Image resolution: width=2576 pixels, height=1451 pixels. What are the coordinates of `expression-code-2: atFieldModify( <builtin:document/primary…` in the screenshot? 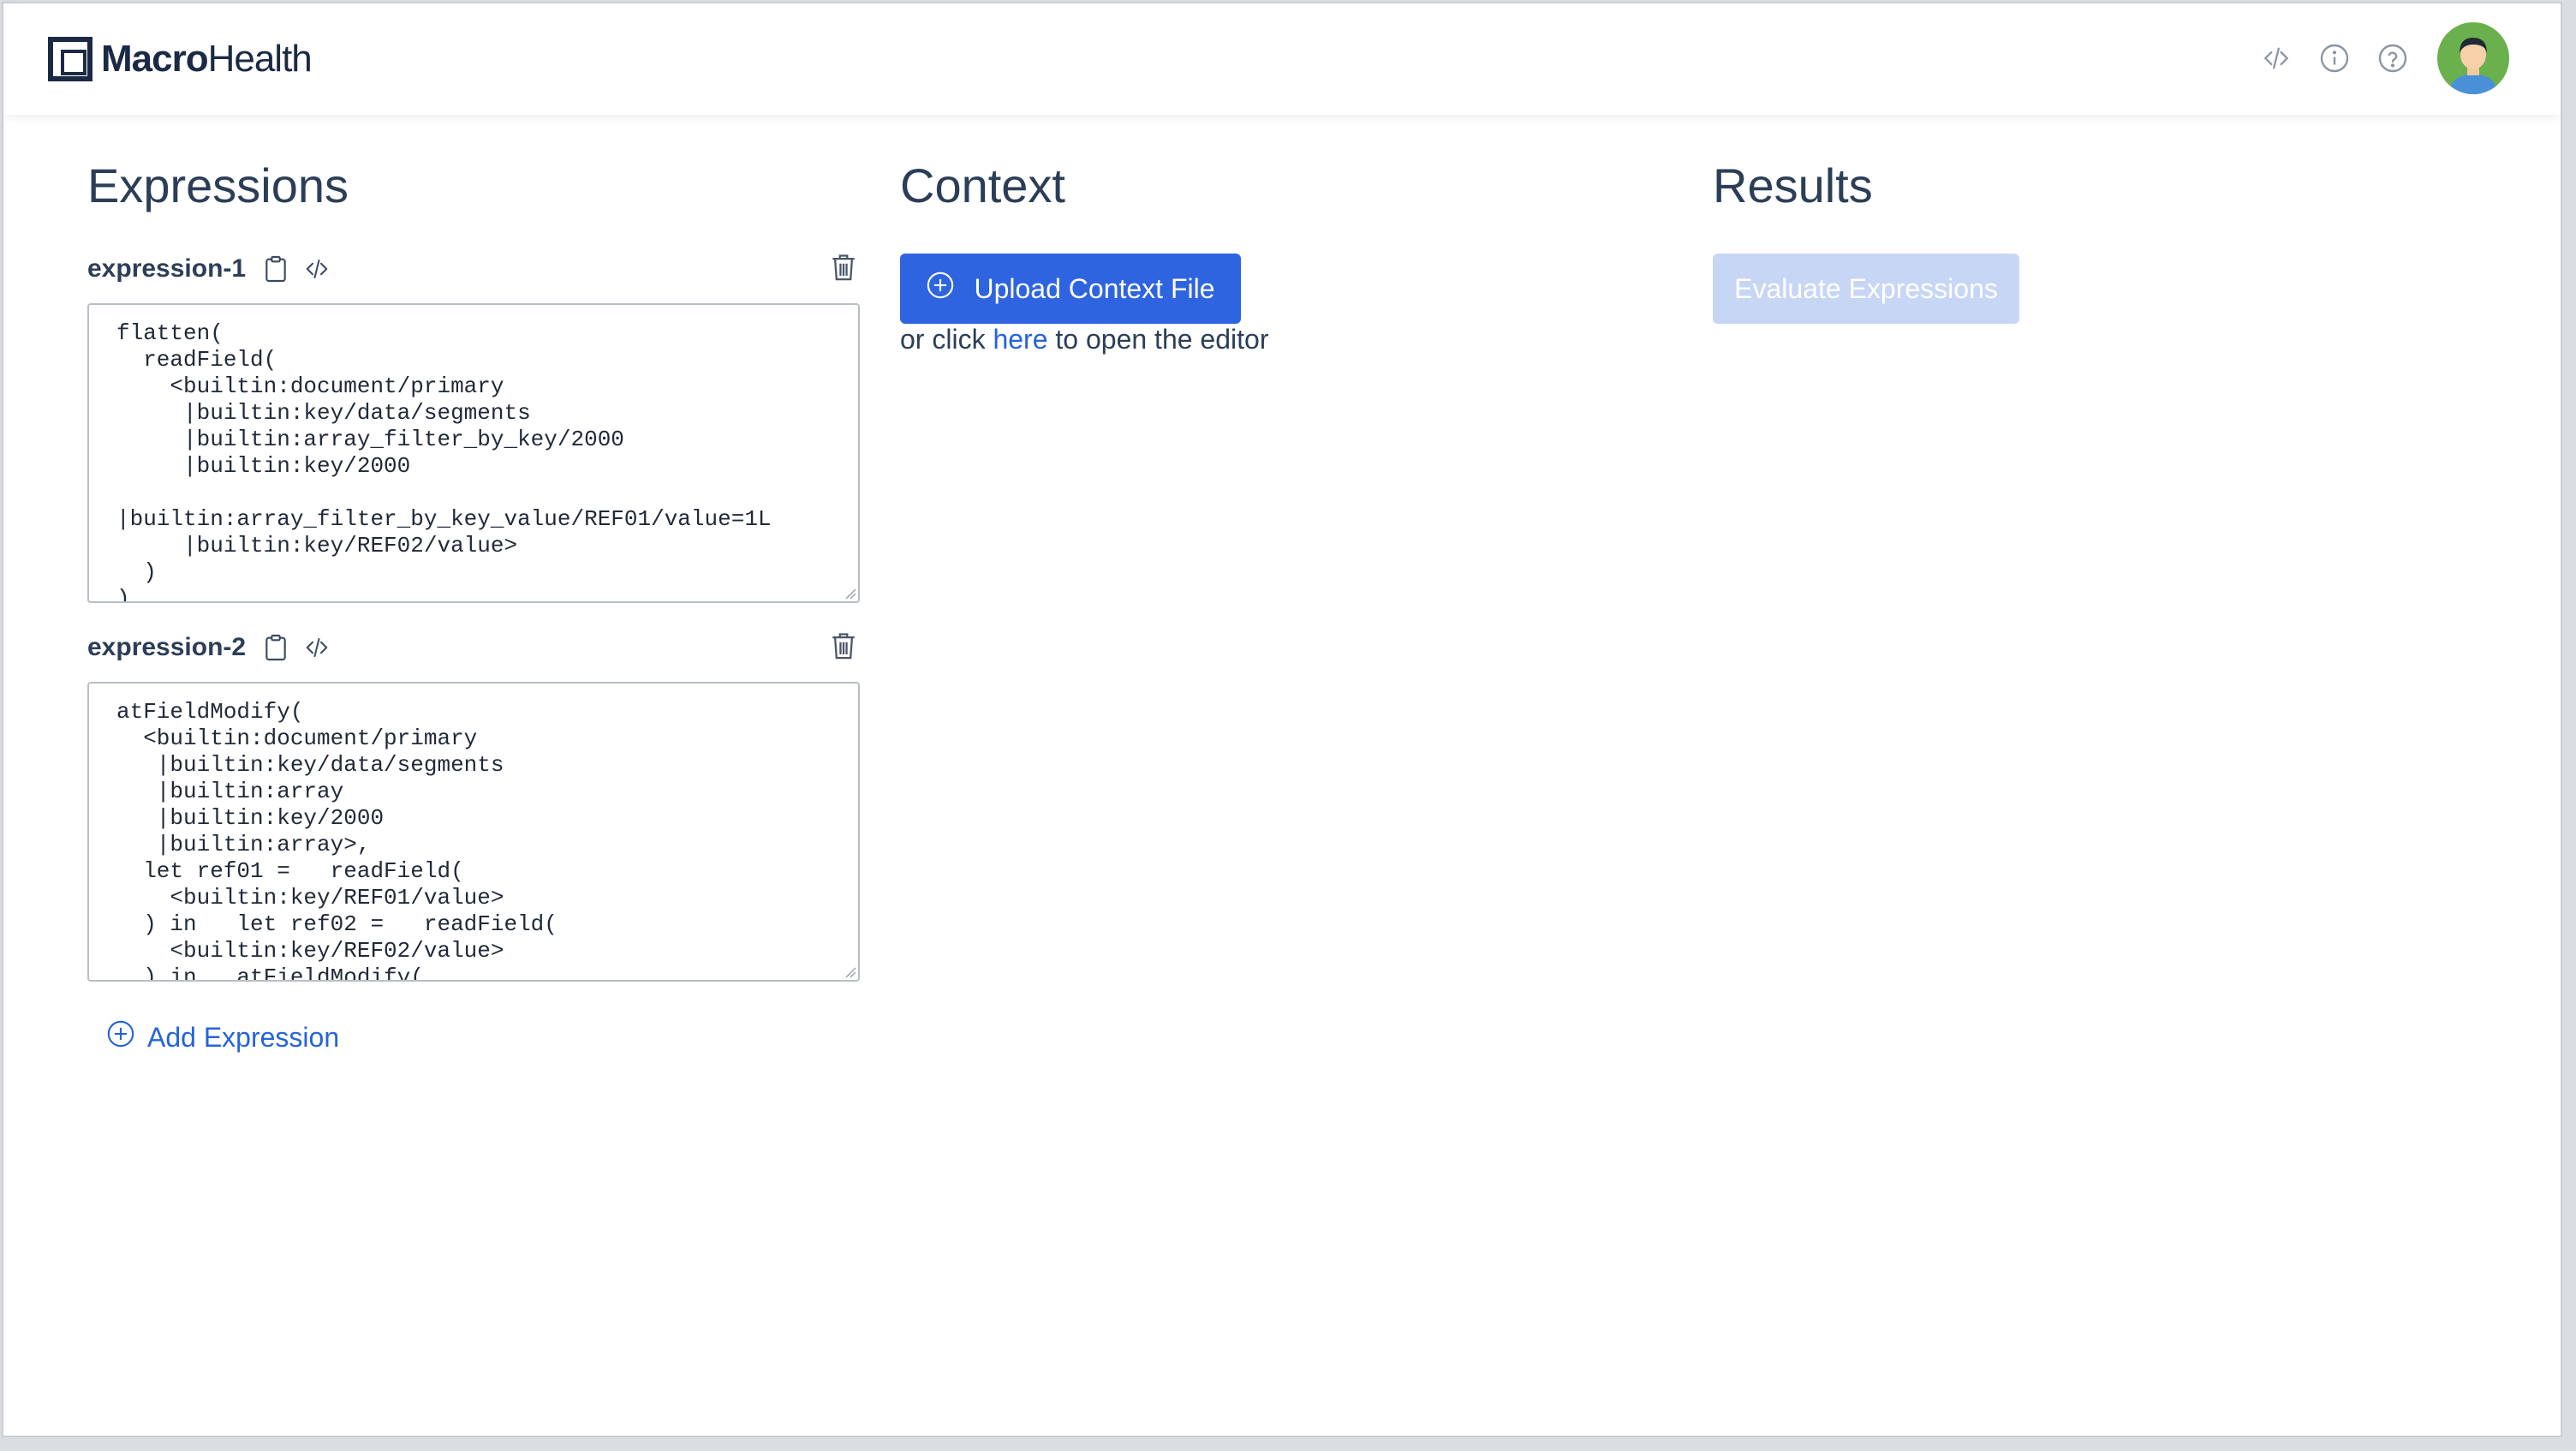 It's located at (337, 840).